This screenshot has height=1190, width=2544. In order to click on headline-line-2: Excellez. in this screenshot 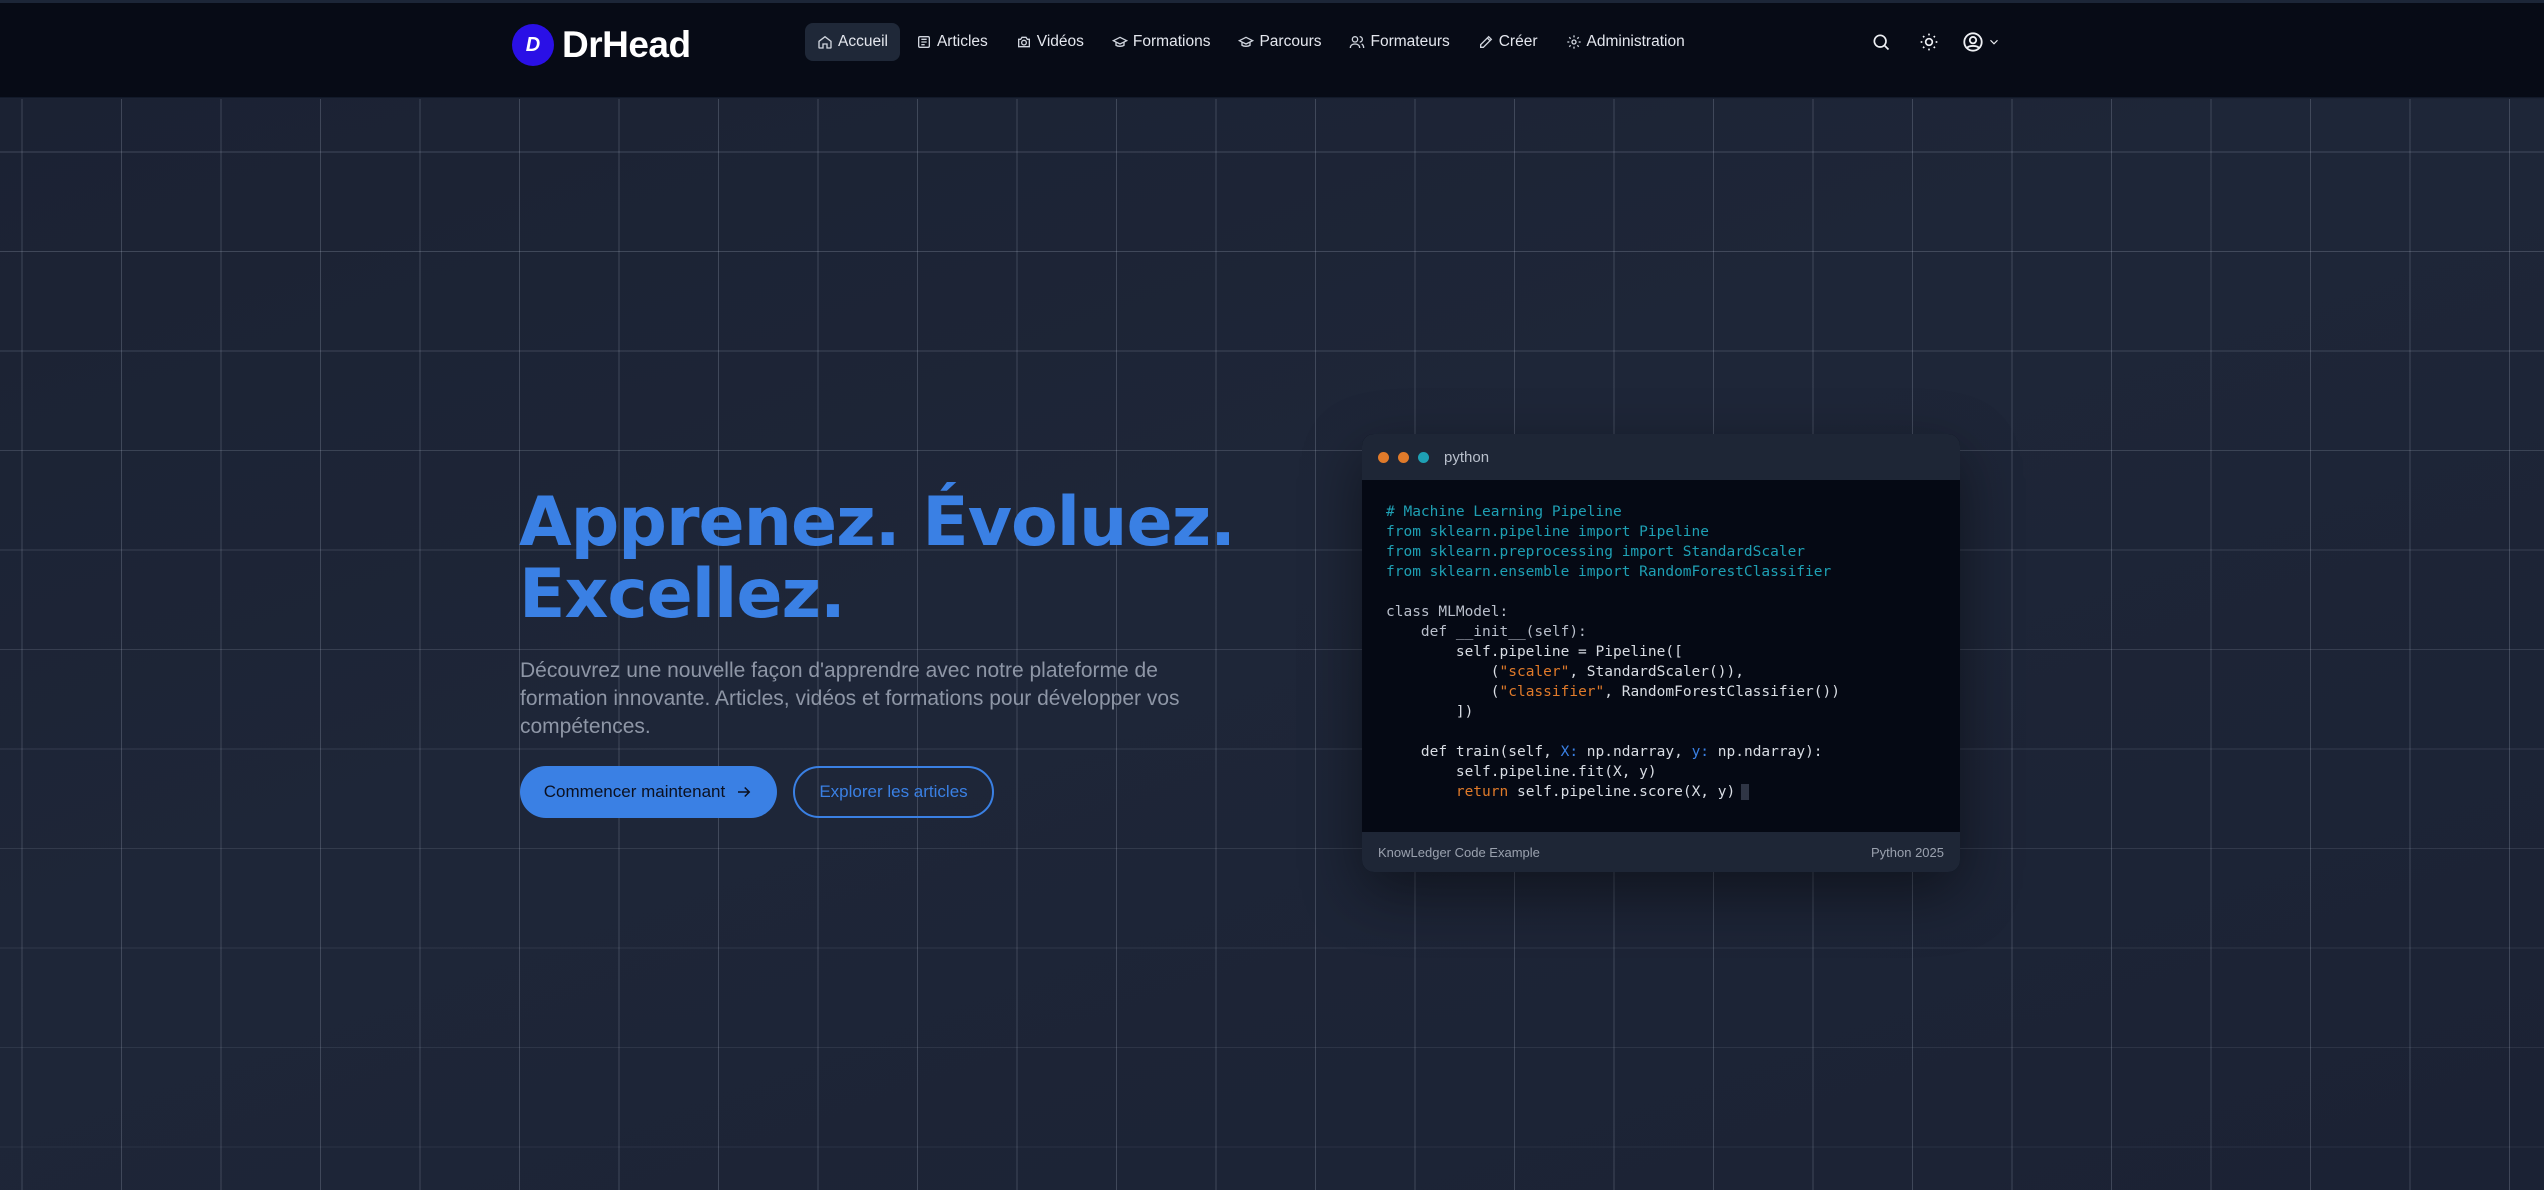, I will do `click(682, 594)`.